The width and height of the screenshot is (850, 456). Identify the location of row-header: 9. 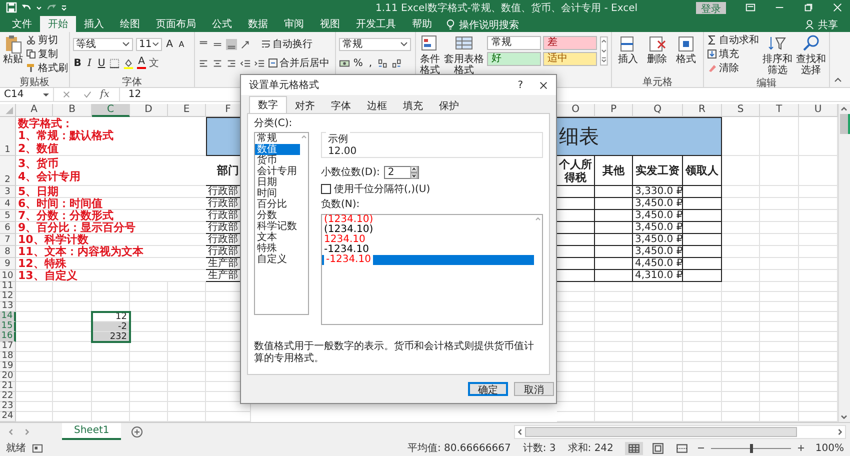
(8, 264).